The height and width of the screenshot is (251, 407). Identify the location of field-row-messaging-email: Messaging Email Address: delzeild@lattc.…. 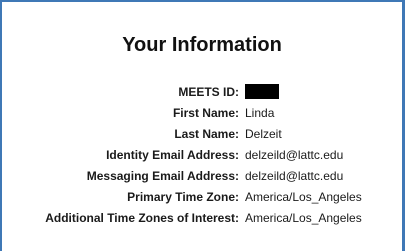
(202, 175).